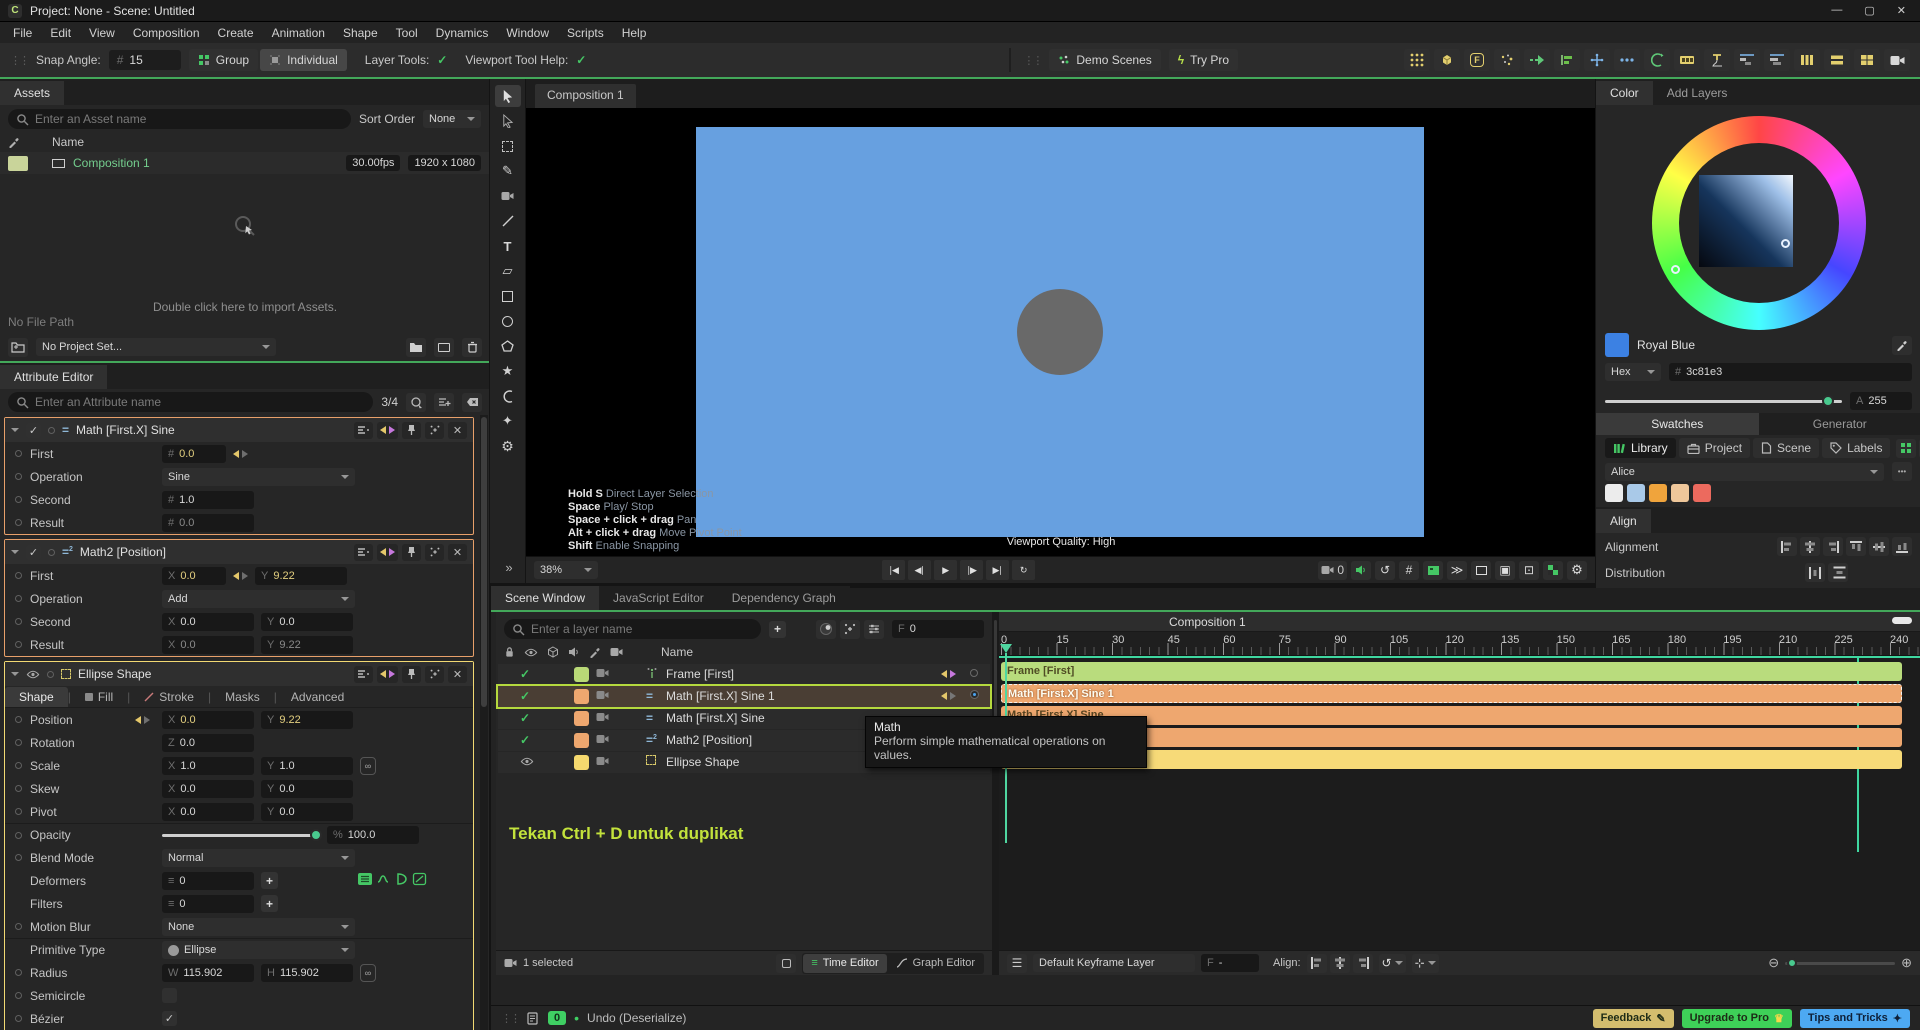 This screenshot has width=1920, height=1030. What do you see at coordinates (531, 652) in the screenshot?
I see `eye-column-icon` at bounding box center [531, 652].